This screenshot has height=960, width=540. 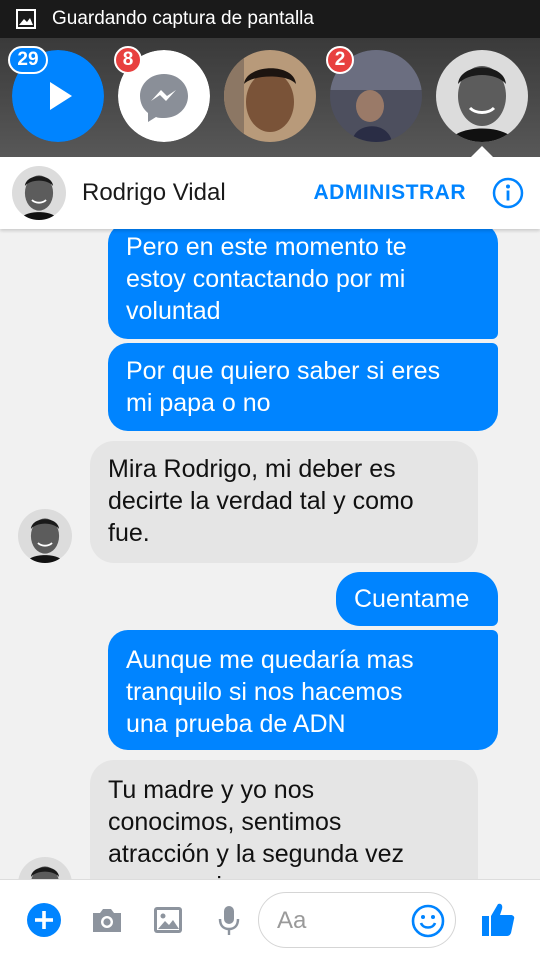 I want to click on message-line: Aunque me quedaría mas, so click(x=270, y=660).